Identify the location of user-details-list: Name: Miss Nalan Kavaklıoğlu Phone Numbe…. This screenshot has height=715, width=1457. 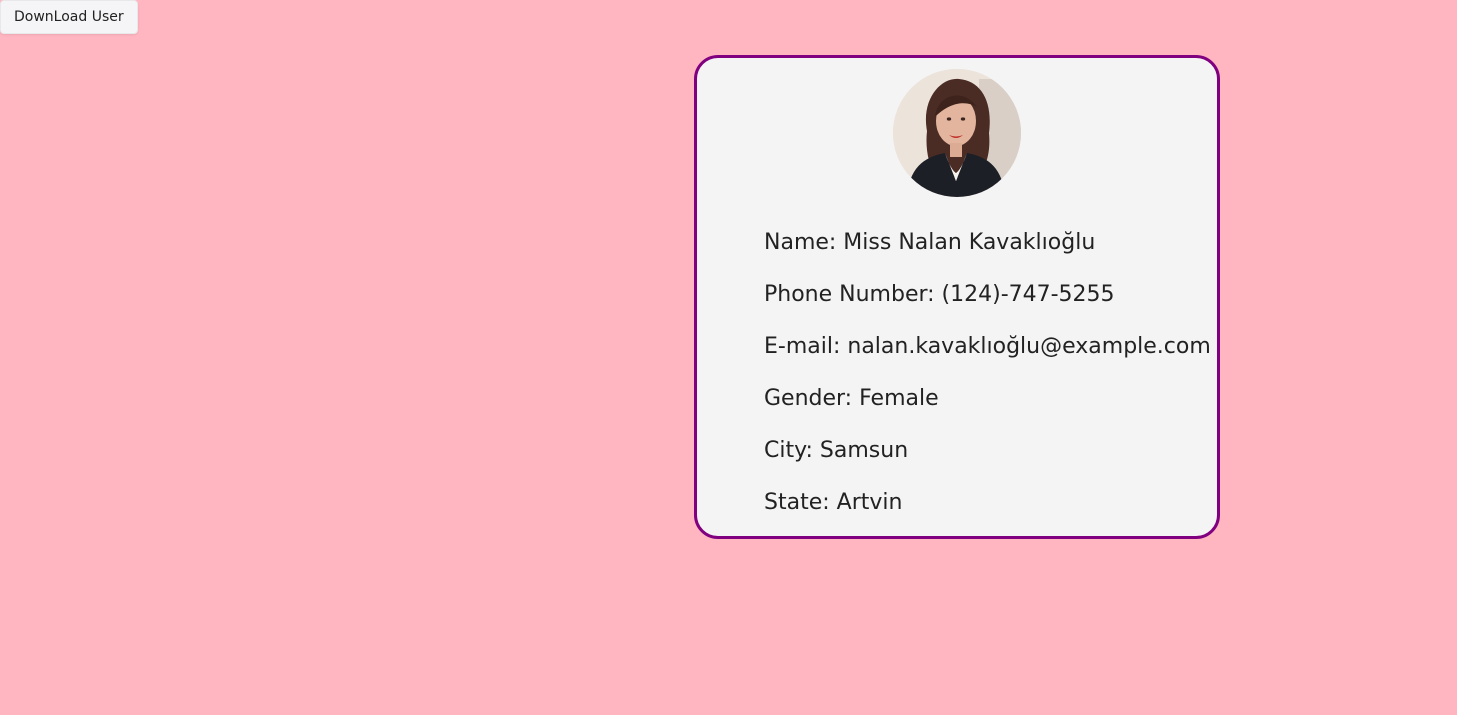
(987, 384).